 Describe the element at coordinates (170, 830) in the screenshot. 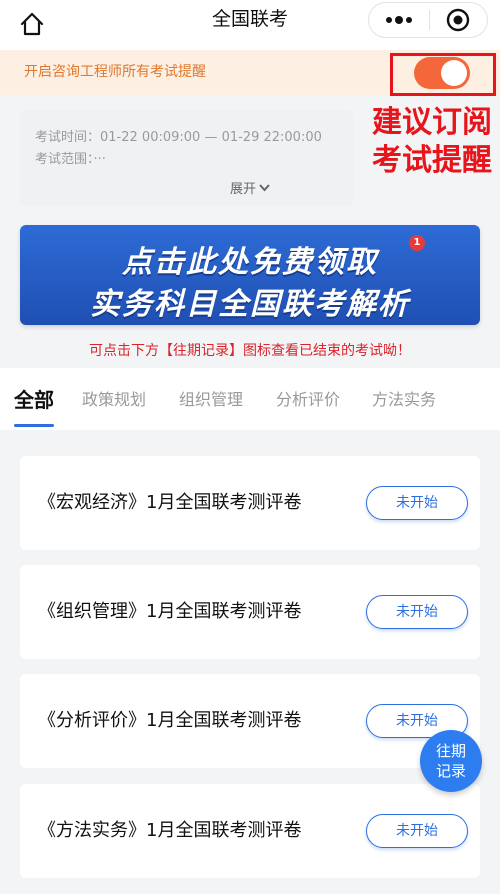

I see `exam-name: 《方法实务》1月全国联考测评卷` at that location.